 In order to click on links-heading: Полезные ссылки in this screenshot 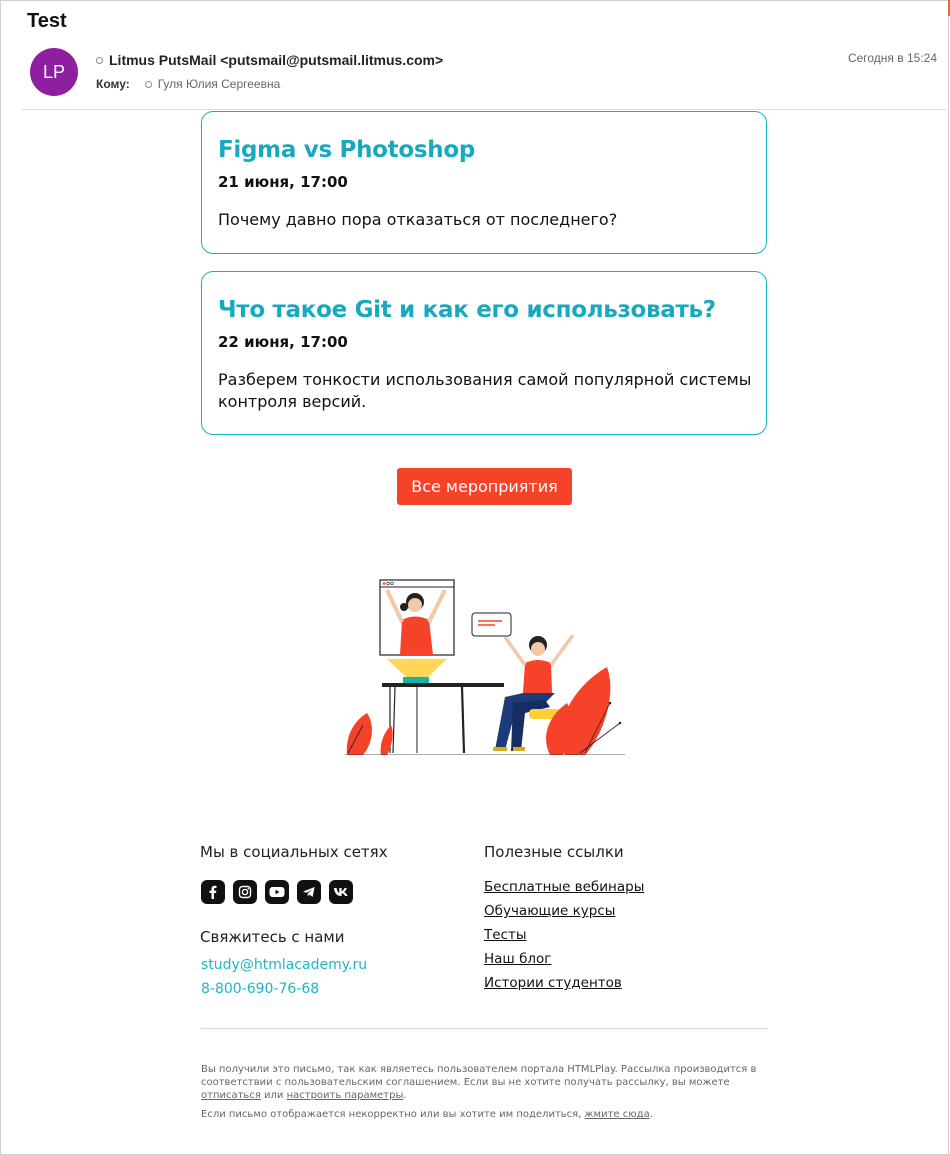, I will do `click(554, 852)`.